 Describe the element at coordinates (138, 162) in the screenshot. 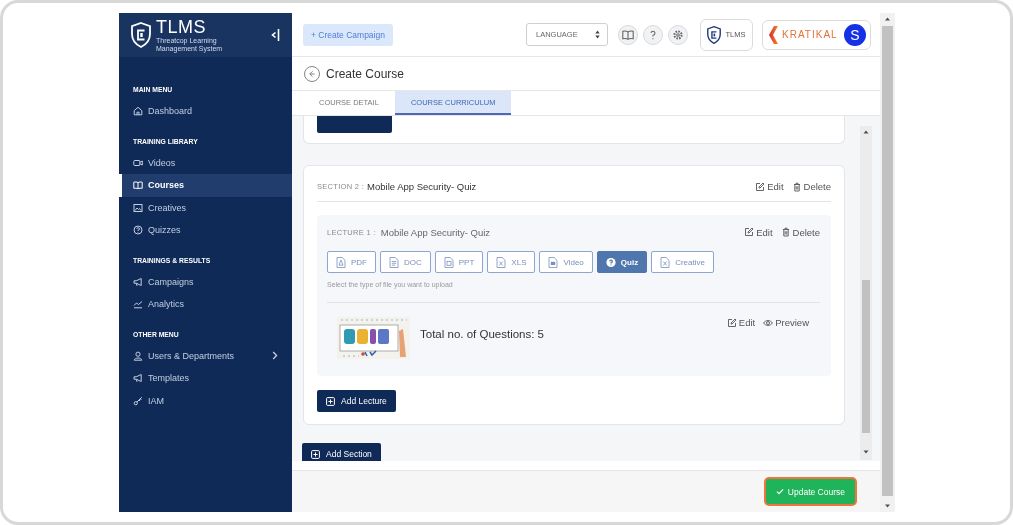

I see `video-camera-icon` at that location.